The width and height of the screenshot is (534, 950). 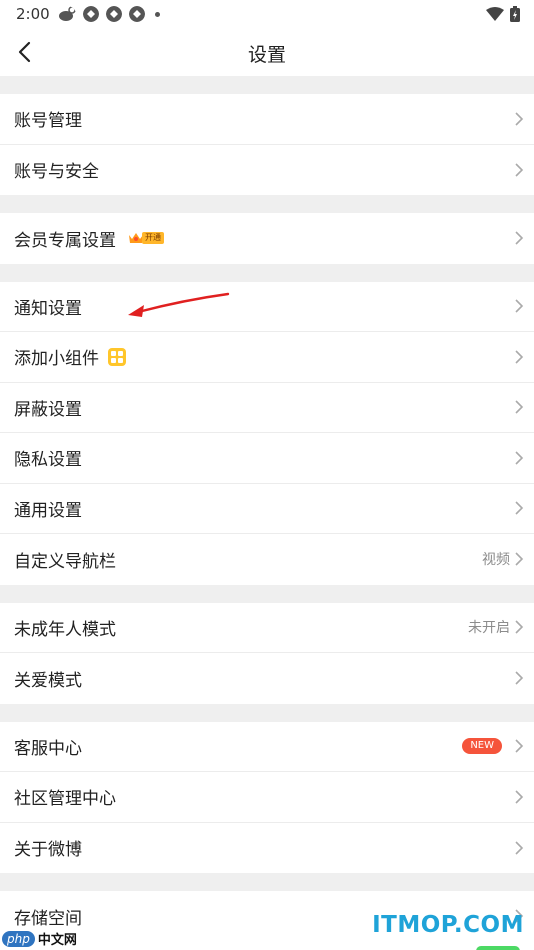 I want to click on watermark-left: php 中文网, so click(x=39, y=938).